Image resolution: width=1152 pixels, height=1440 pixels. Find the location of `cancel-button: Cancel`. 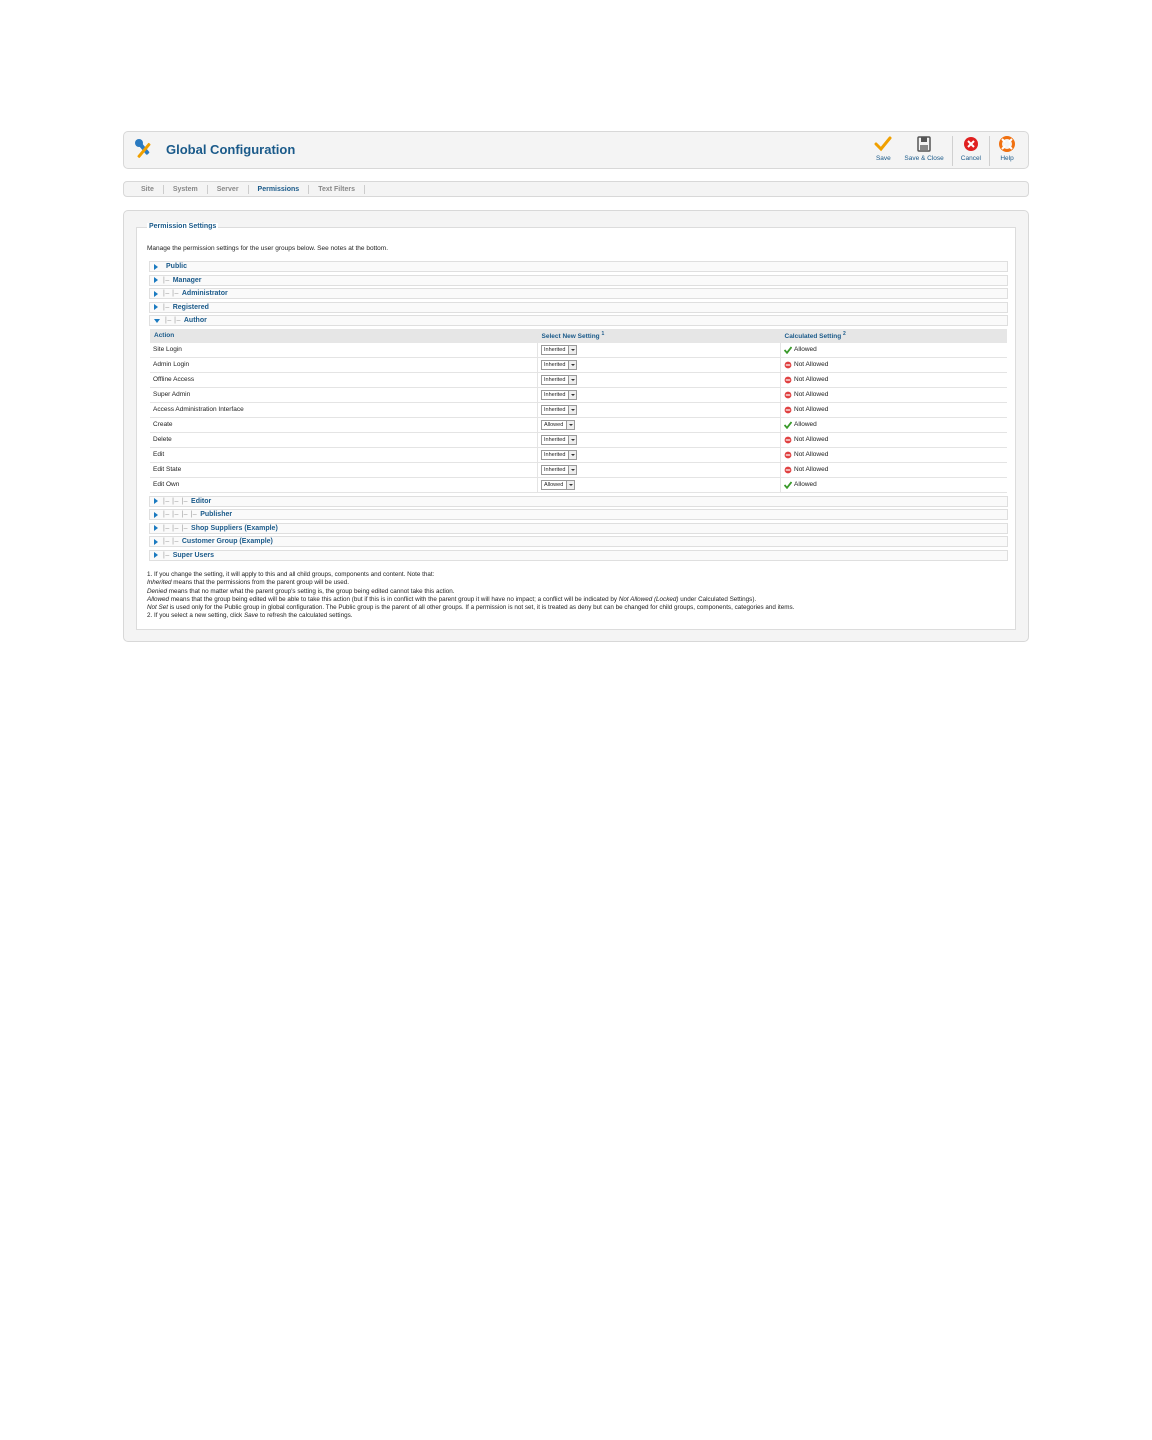

cancel-button: Cancel is located at coordinates (971, 149).